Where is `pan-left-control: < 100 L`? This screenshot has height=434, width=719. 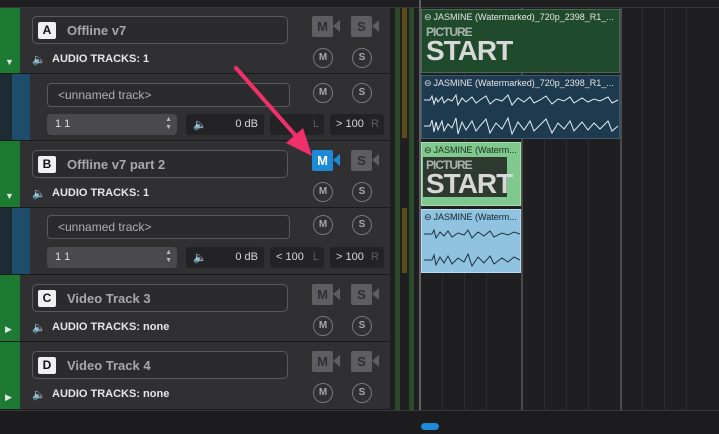
pan-left-control: < 100 L is located at coordinates (297, 257).